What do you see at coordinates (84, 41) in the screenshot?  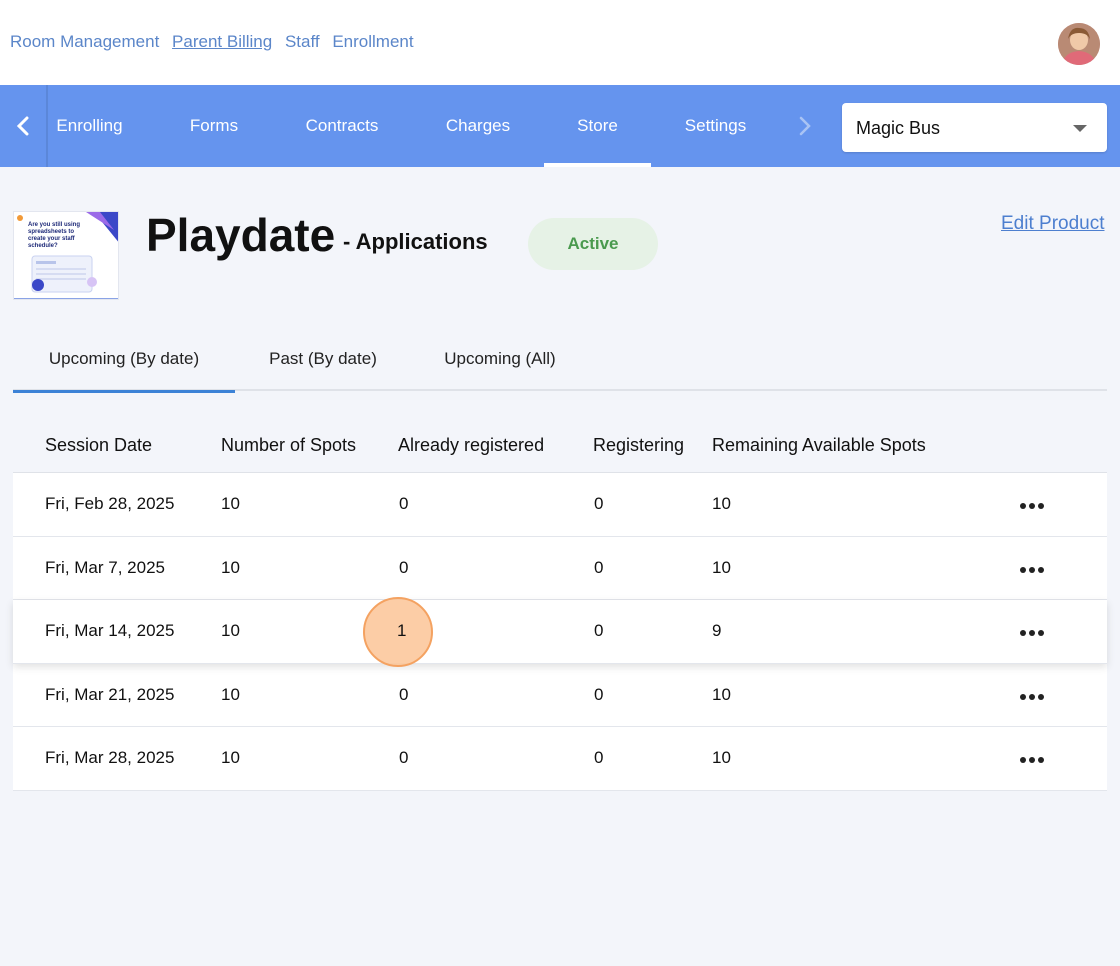 I see `link-room-management: Room Management` at bounding box center [84, 41].